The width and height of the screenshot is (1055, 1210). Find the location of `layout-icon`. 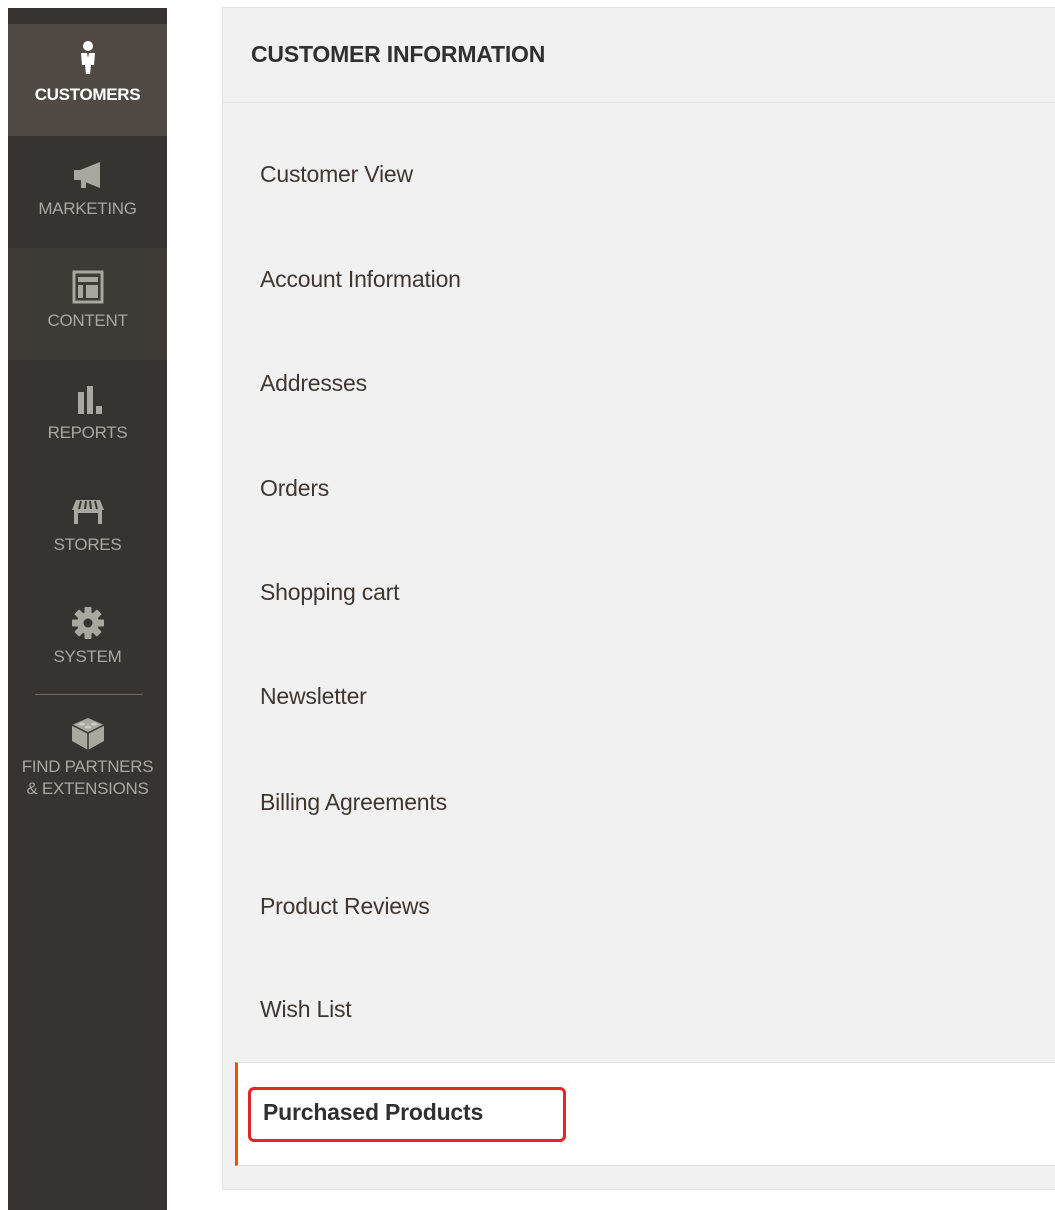

layout-icon is located at coordinates (88, 290).